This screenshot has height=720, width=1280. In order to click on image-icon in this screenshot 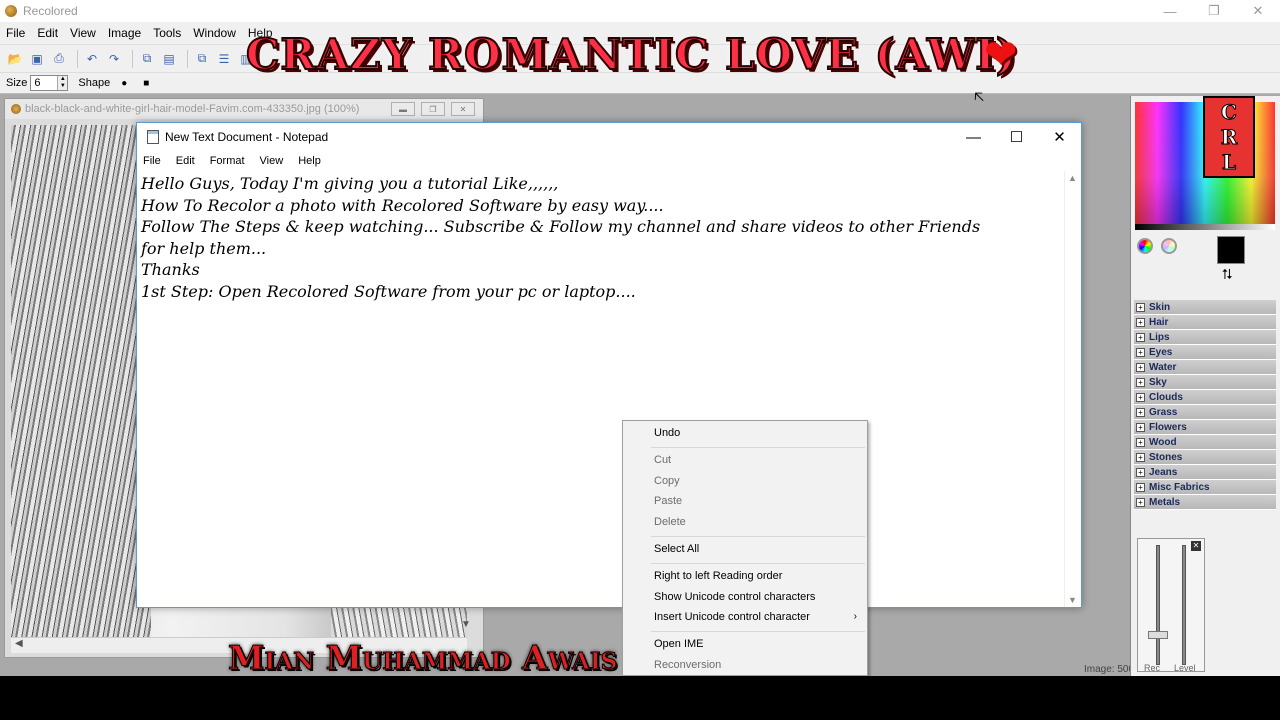, I will do `click(16, 109)`.